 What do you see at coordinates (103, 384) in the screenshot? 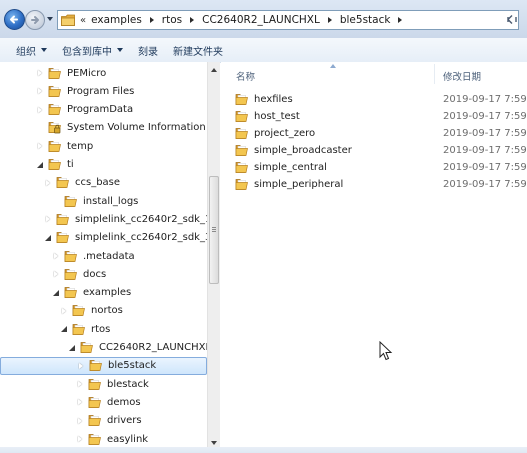
I see `tree-item-blestack: blestack` at bounding box center [103, 384].